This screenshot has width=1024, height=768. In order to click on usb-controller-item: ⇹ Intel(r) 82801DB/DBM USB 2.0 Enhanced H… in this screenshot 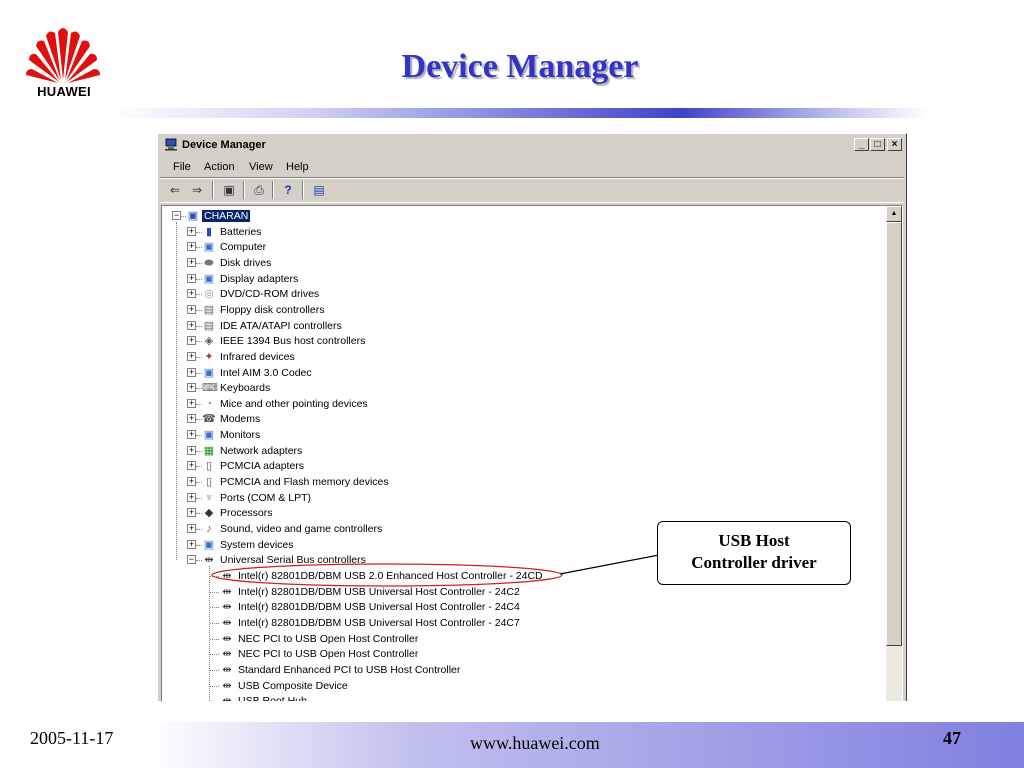, I will do `click(412, 576)`.